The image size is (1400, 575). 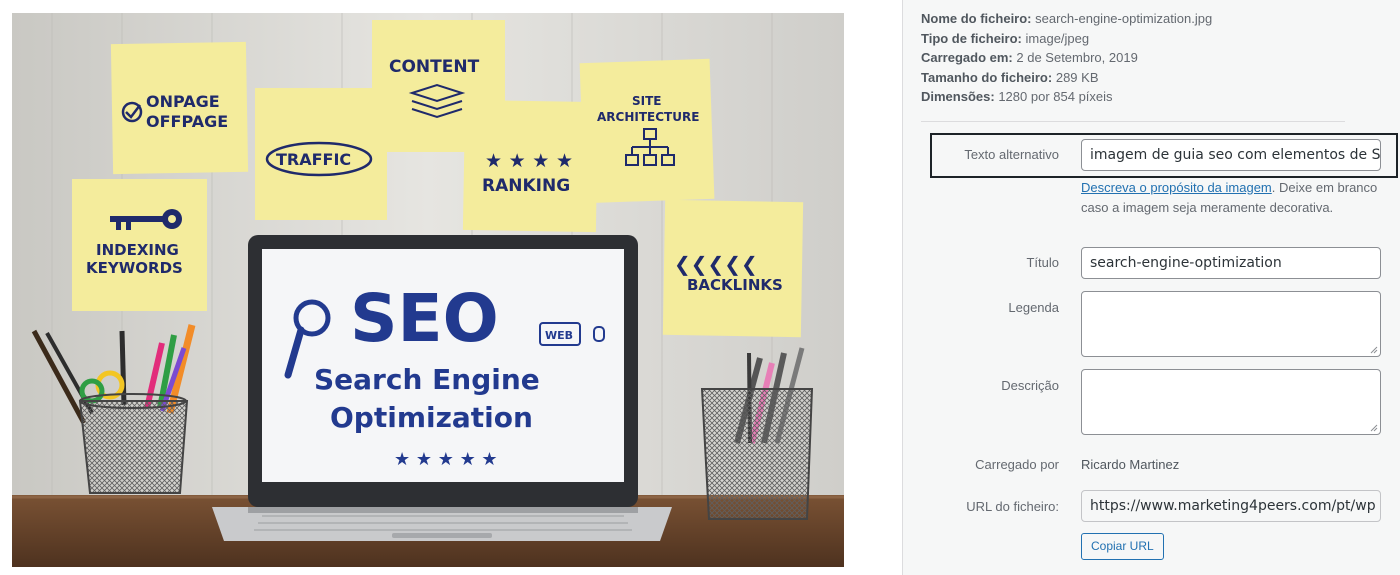 I want to click on screen-web-label: WEB, so click(x=559, y=335).